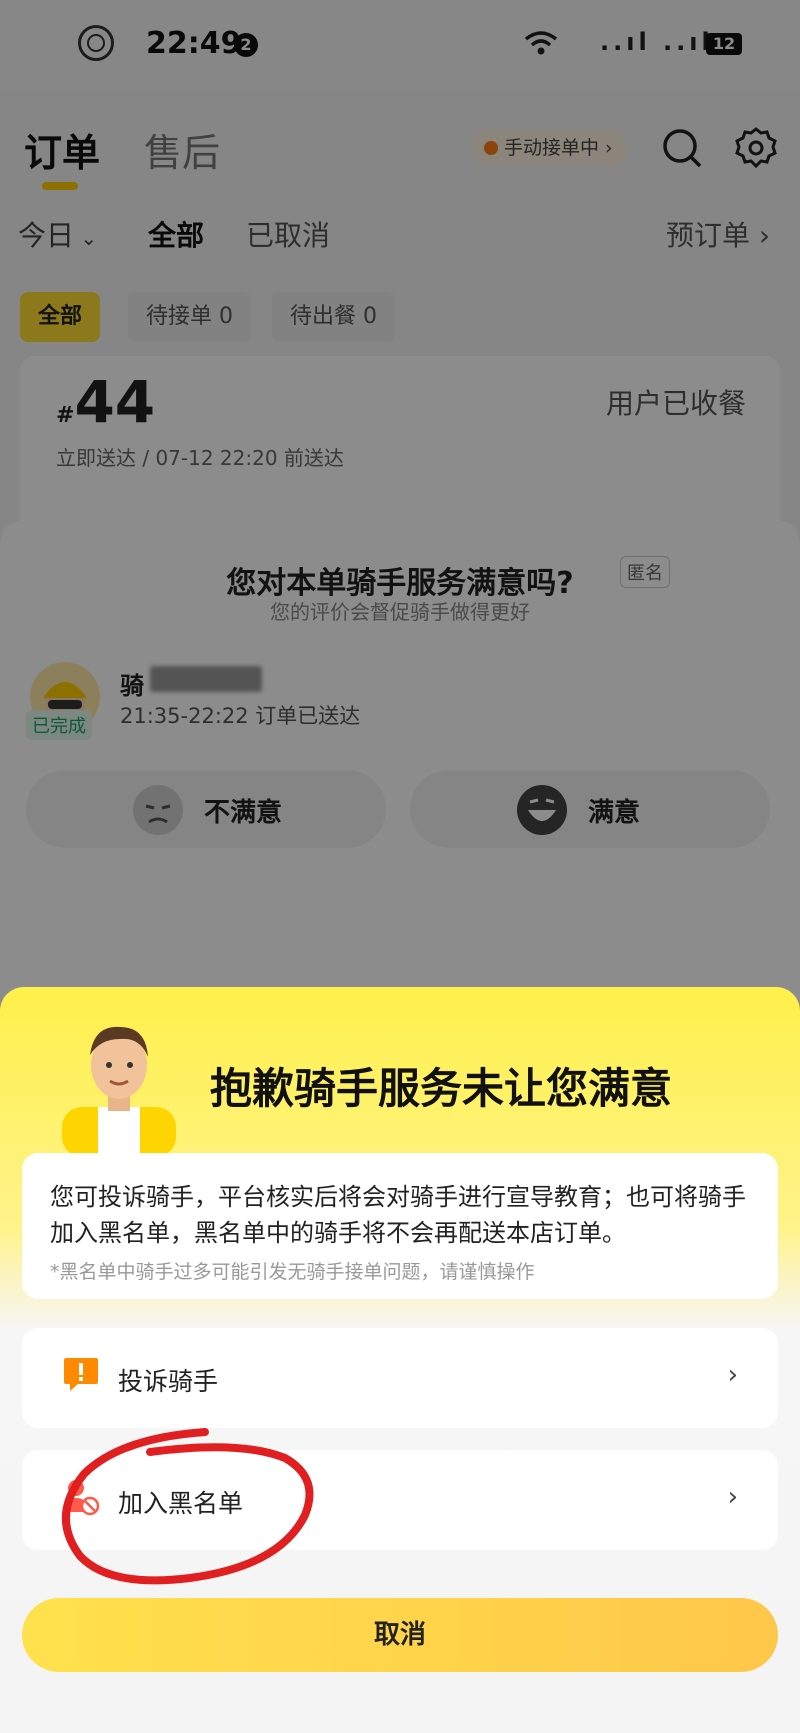  Describe the element at coordinates (188, 1506) in the screenshot. I see `red-annotation-circle` at that location.